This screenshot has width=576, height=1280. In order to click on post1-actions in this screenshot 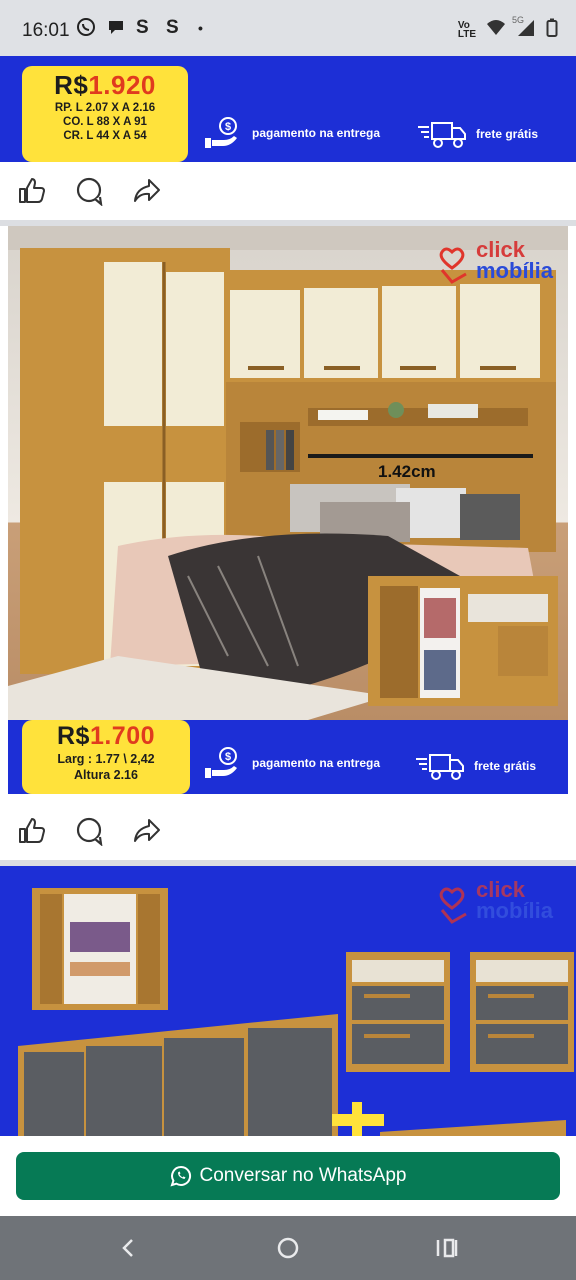, I will do `click(288, 191)`.